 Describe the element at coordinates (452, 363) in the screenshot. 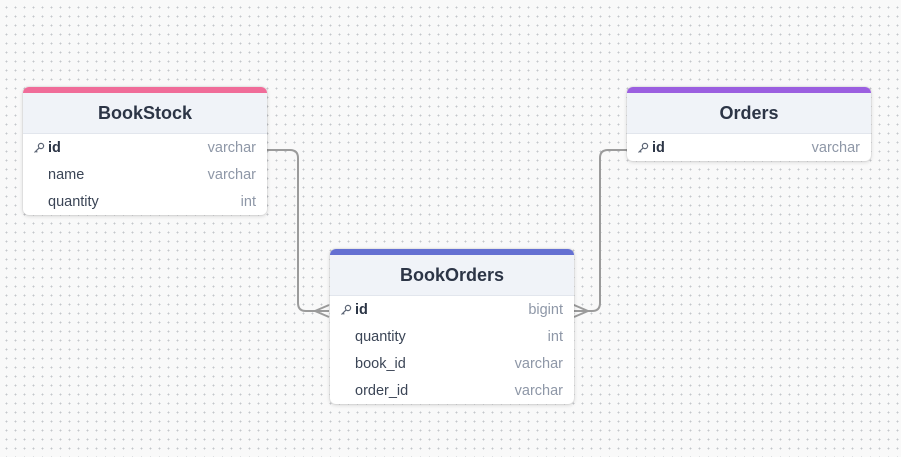

I see `column-row-book-id: book_id varchar` at that location.